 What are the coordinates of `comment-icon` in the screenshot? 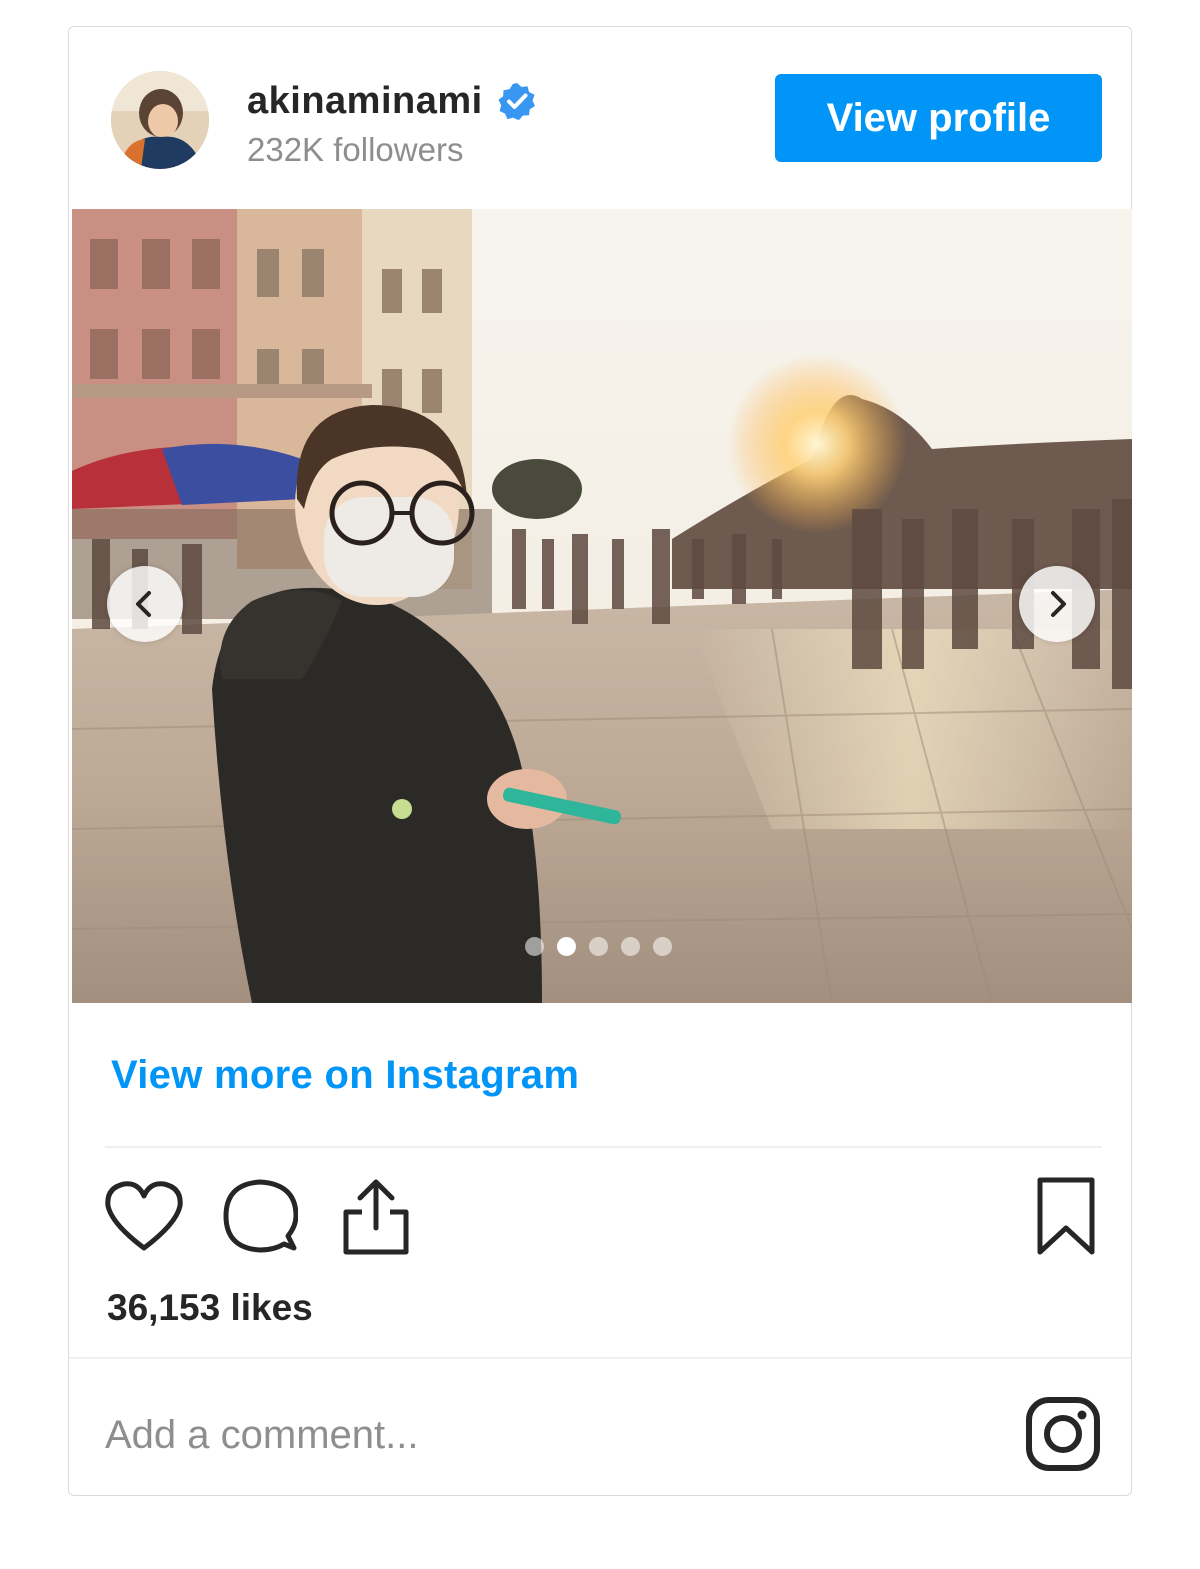 It's located at (260, 1216).